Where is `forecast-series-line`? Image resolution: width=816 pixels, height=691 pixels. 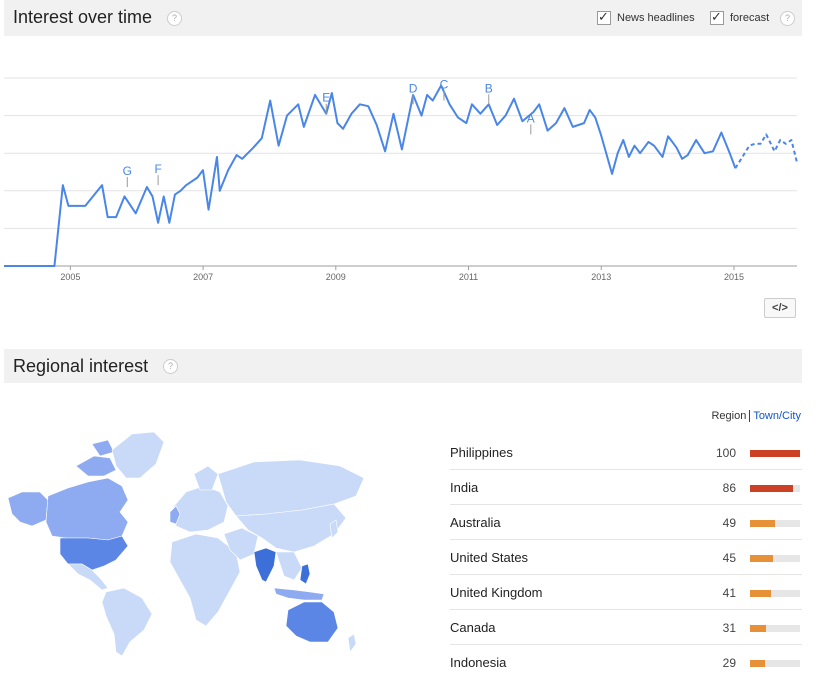 forecast-series-line is located at coordinates (766, 151).